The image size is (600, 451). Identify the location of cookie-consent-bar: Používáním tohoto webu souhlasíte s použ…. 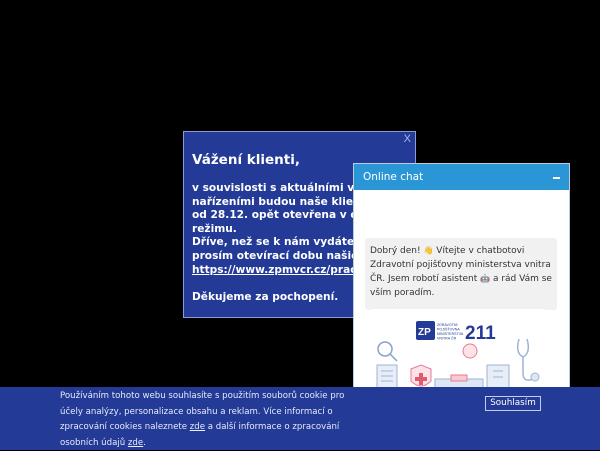
(300, 418).